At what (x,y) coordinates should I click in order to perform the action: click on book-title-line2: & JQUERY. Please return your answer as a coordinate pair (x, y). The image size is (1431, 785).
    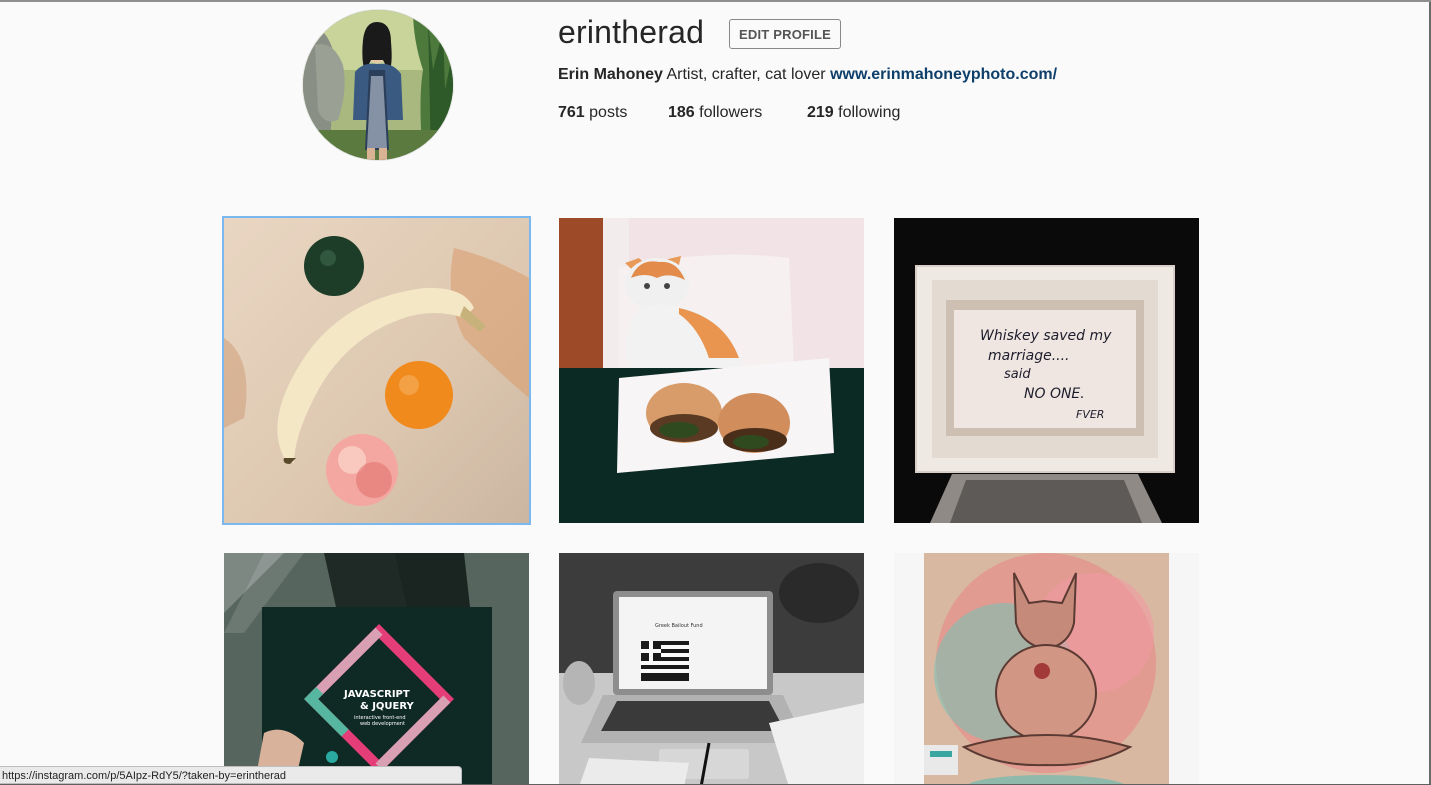
    Looking at the image, I should click on (387, 706).